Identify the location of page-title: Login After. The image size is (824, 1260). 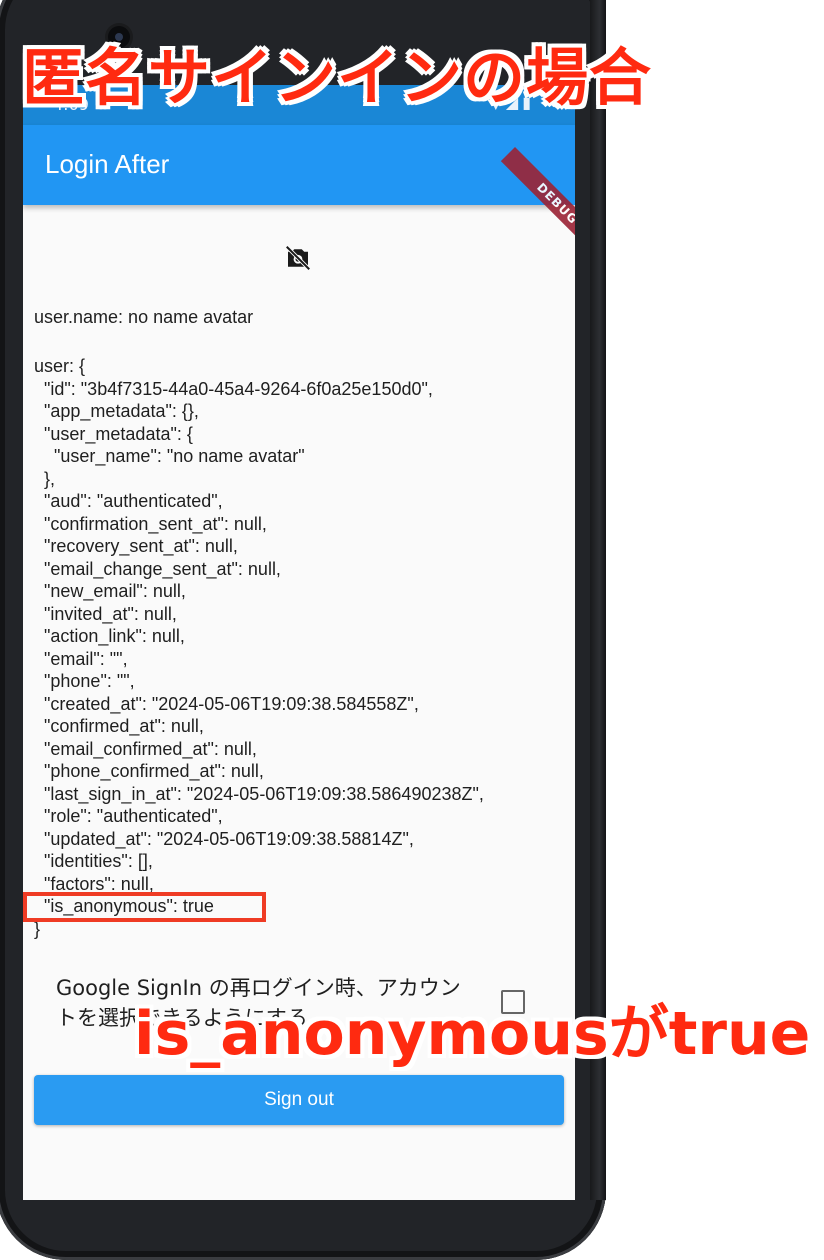
(107, 164).